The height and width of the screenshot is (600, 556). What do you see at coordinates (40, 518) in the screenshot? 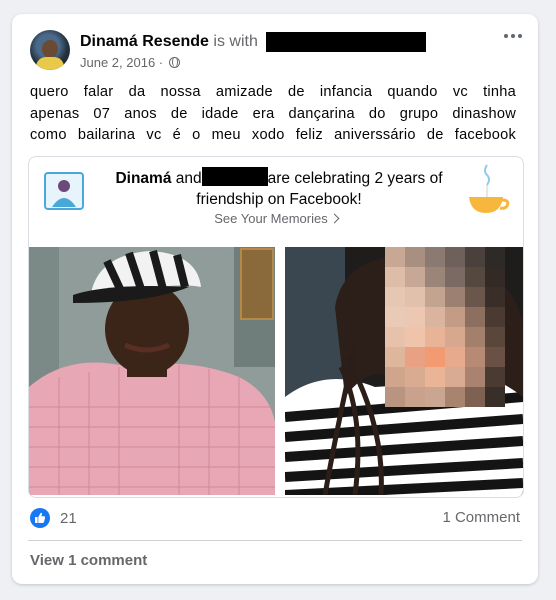
I see `thumbs-up-icon` at bounding box center [40, 518].